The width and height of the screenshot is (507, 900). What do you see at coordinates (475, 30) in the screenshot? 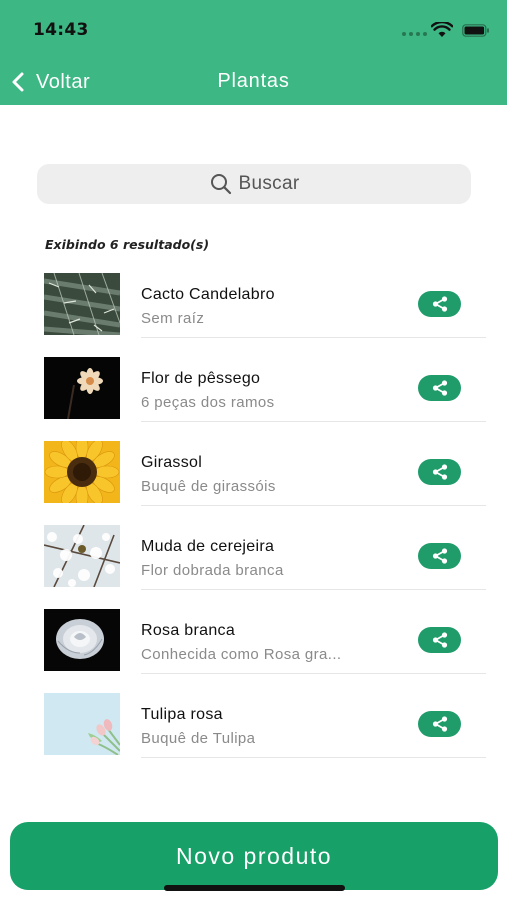
I see `battery-icon` at bounding box center [475, 30].